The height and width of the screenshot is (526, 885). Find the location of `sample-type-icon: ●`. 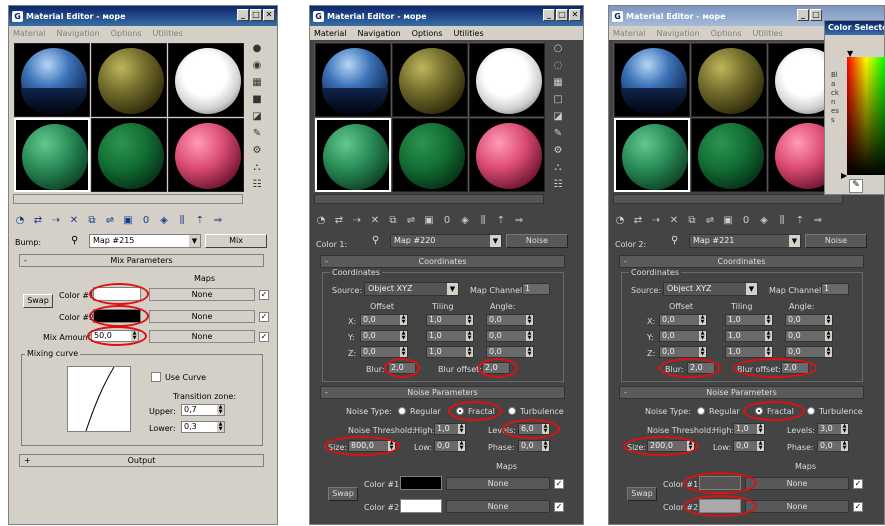

sample-type-icon: ● is located at coordinates (257, 48).